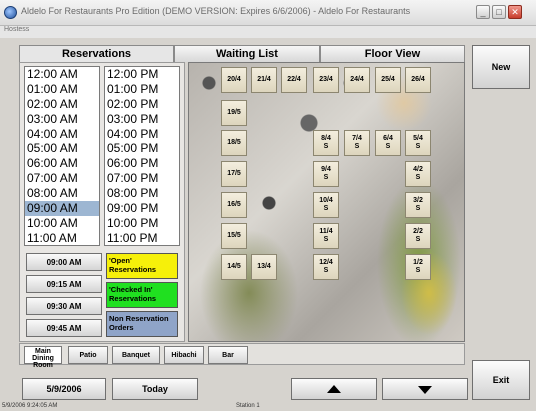 The width and height of the screenshot is (536, 411). I want to click on time-slot: 07:00 PM, so click(142, 178).